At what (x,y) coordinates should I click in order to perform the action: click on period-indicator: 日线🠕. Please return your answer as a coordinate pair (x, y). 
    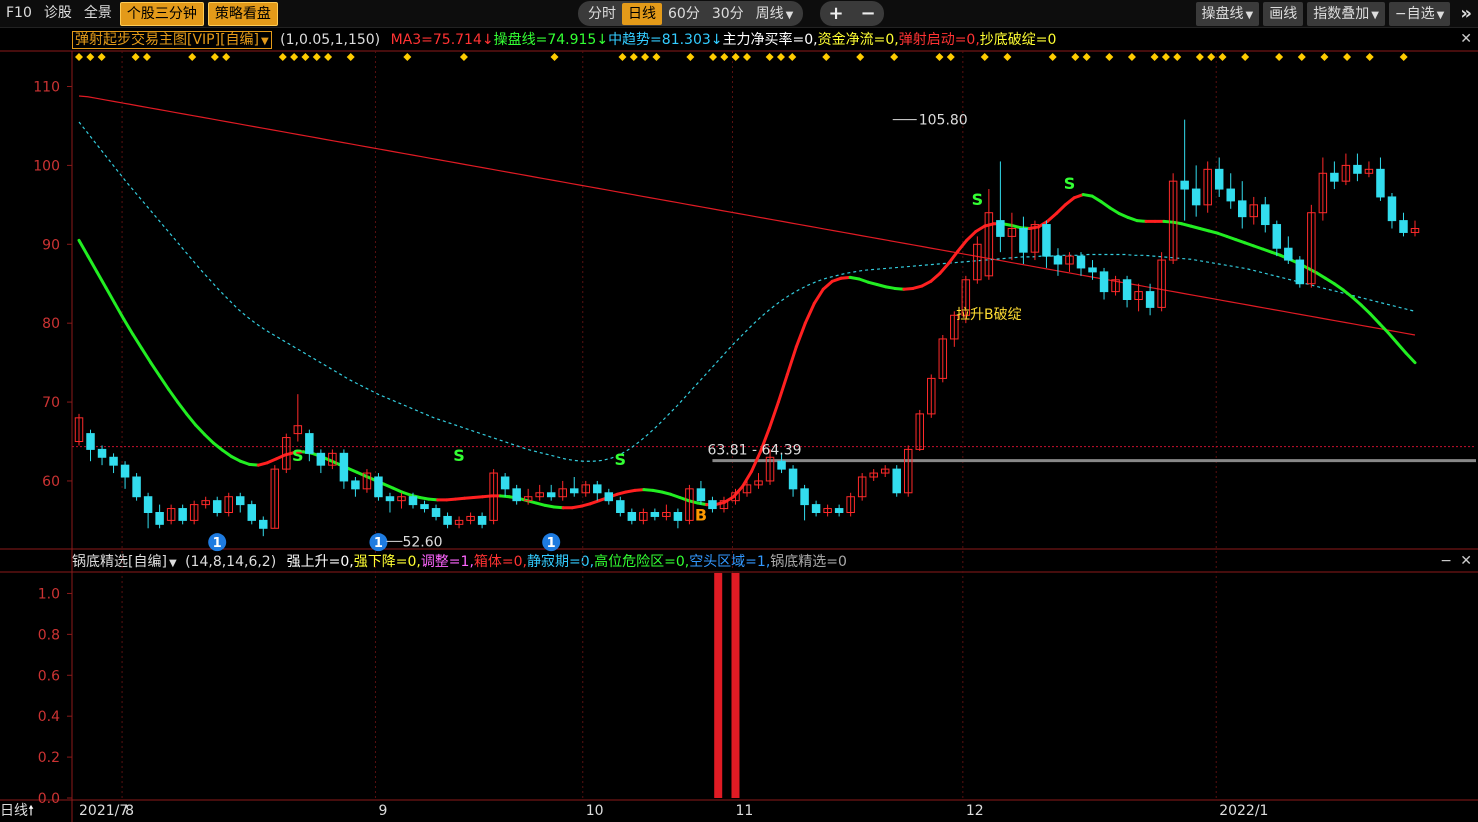
    Looking at the image, I should click on (17, 811).